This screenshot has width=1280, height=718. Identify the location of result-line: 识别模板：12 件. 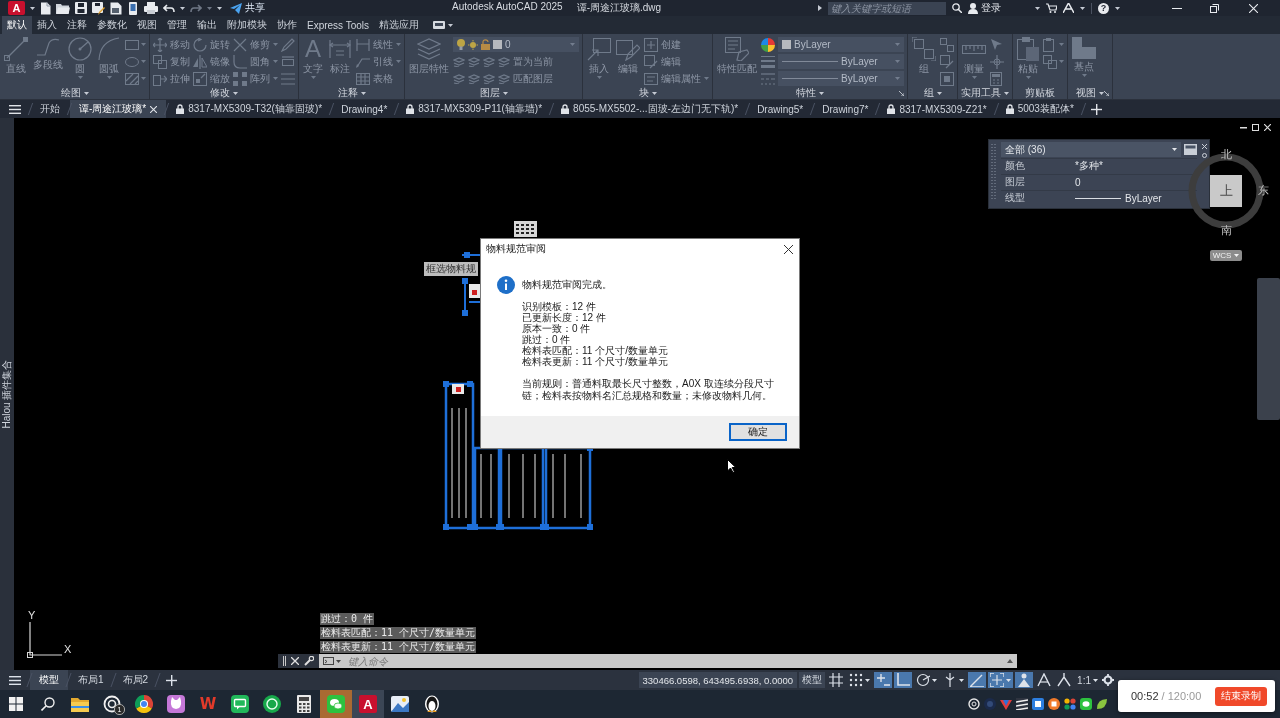
(559, 306).